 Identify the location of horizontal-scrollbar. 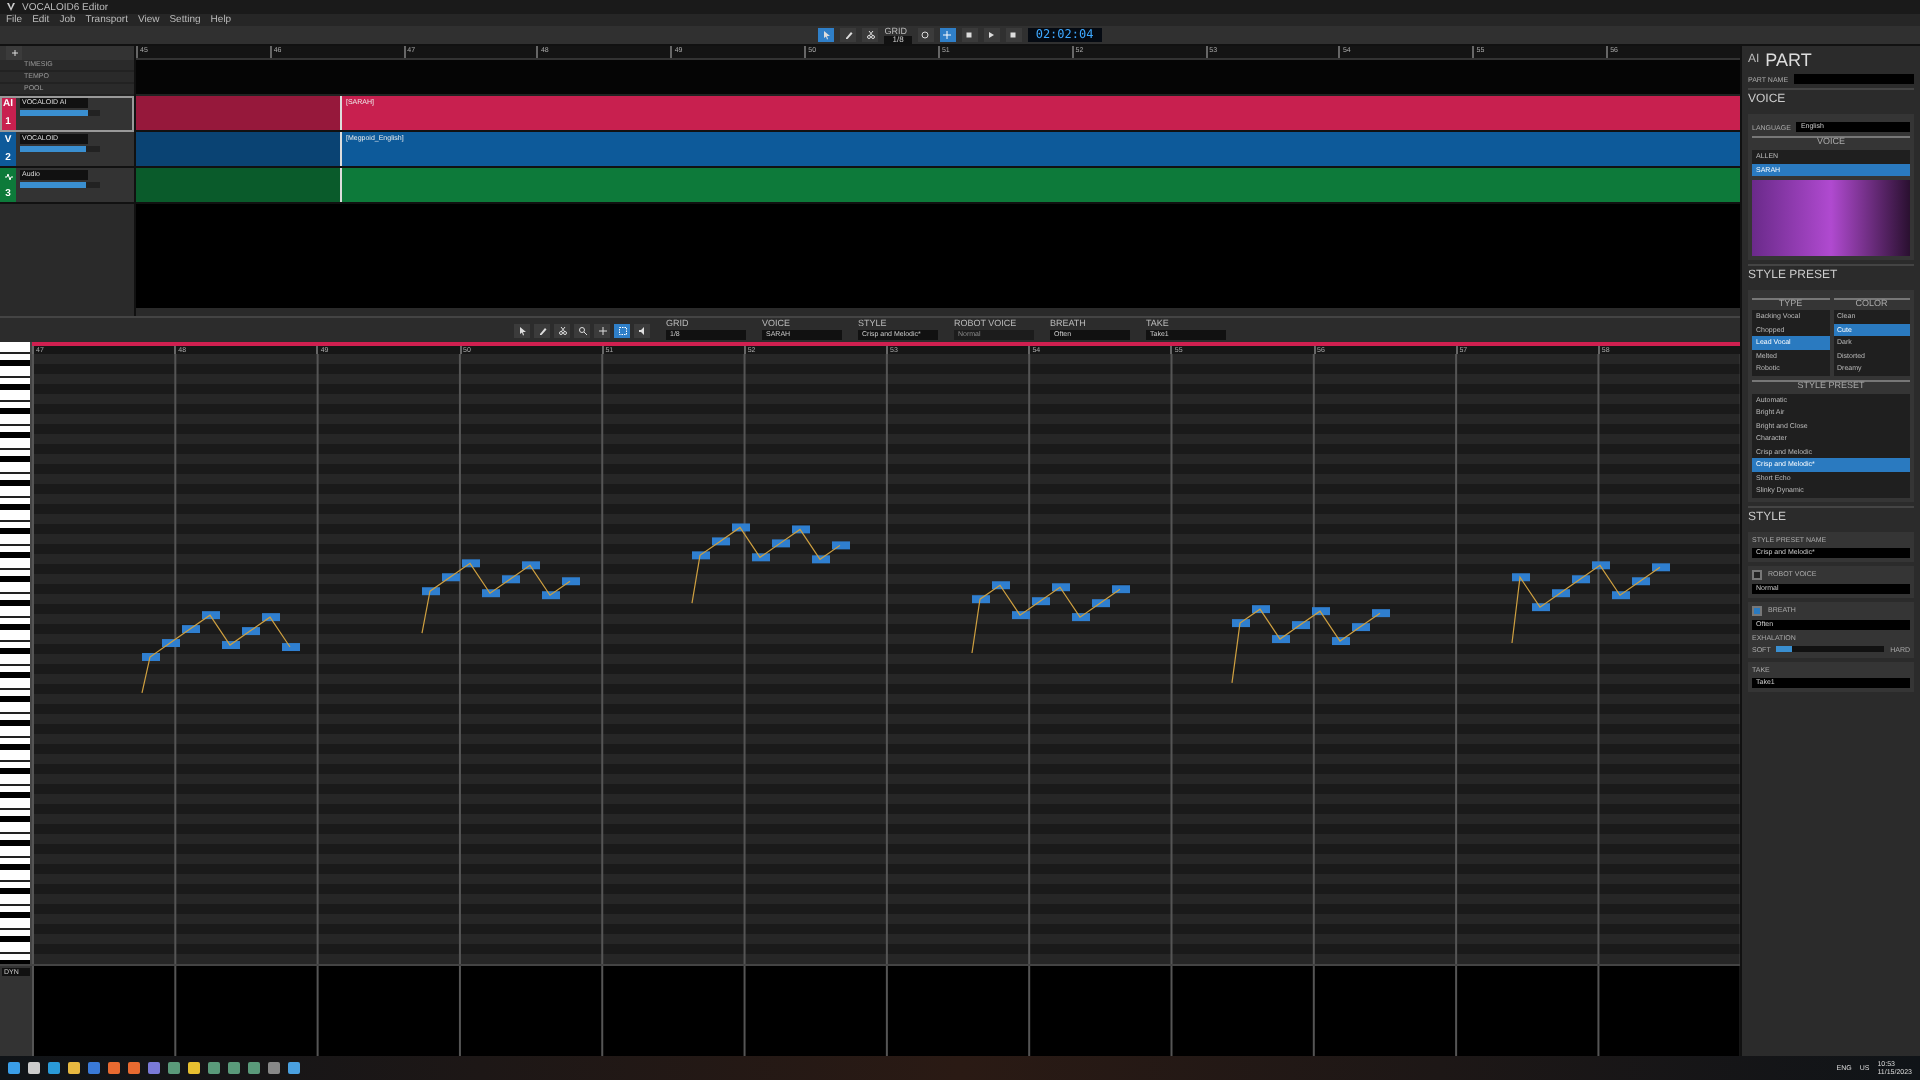
(938, 312).